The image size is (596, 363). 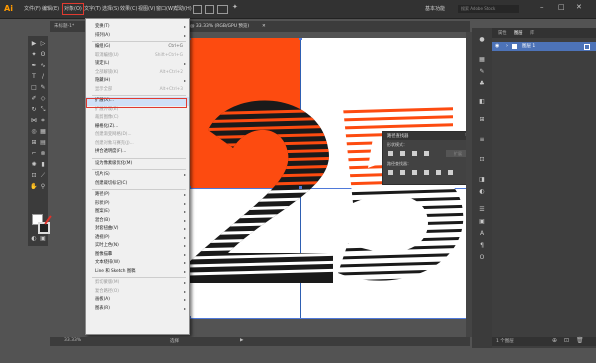 I want to click on transparency-panel-icon: ◐, so click(x=482, y=192).